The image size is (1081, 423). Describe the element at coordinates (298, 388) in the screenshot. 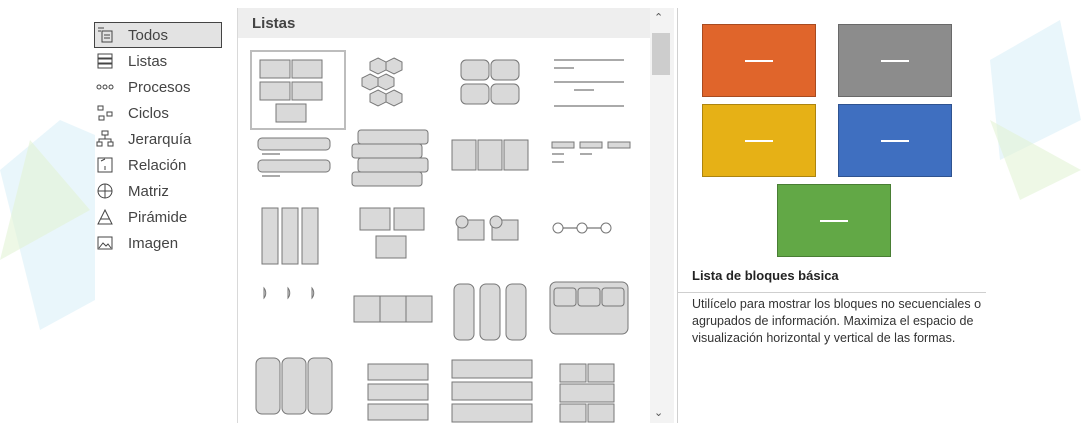

I see `layout-thumb-circle-arrow-list` at that location.